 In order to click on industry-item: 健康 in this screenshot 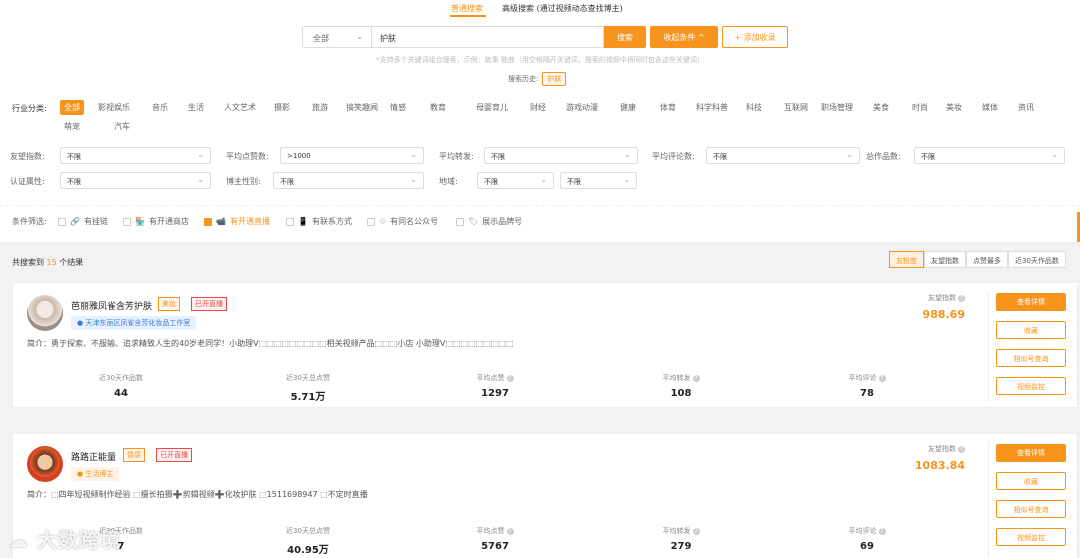, I will do `click(628, 107)`.